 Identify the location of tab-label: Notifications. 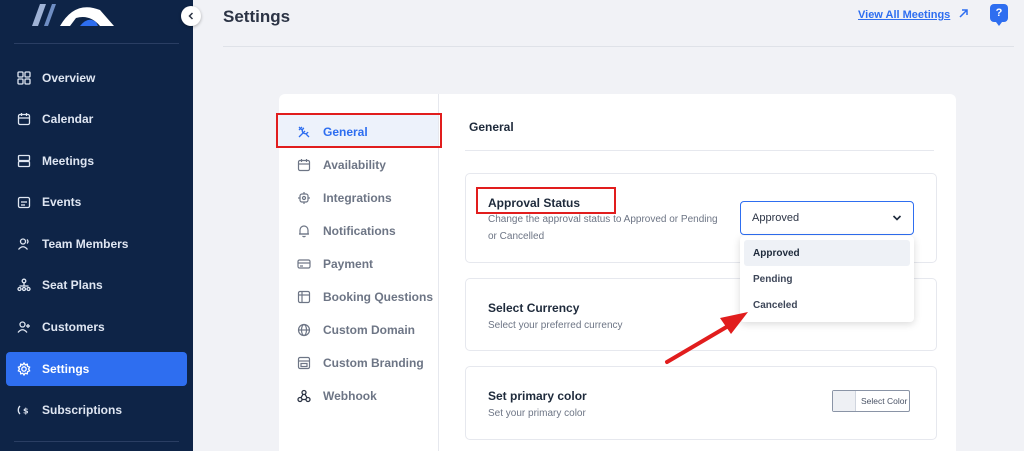
(359, 230).